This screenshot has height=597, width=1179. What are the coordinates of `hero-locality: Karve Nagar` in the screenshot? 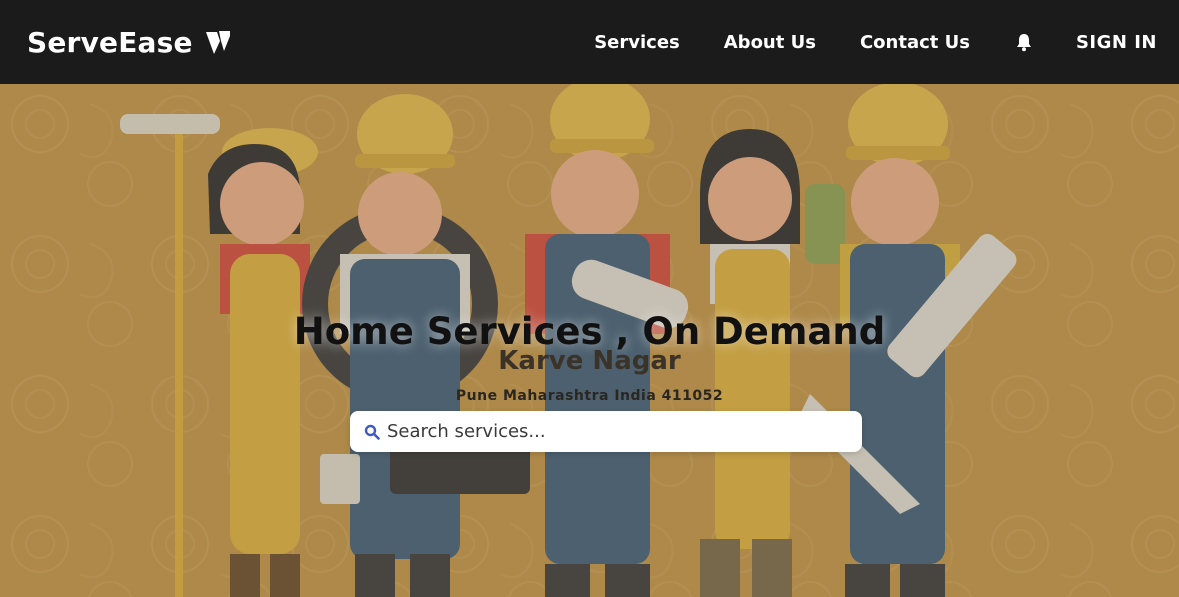 It's located at (589, 361).